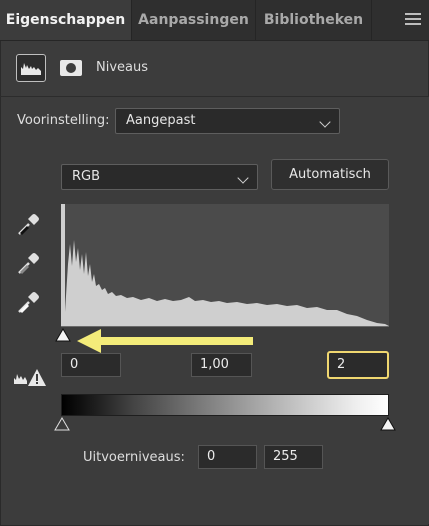  Describe the element at coordinates (358, 365) in the screenshot. I see `input-white-field: 2` at that location.